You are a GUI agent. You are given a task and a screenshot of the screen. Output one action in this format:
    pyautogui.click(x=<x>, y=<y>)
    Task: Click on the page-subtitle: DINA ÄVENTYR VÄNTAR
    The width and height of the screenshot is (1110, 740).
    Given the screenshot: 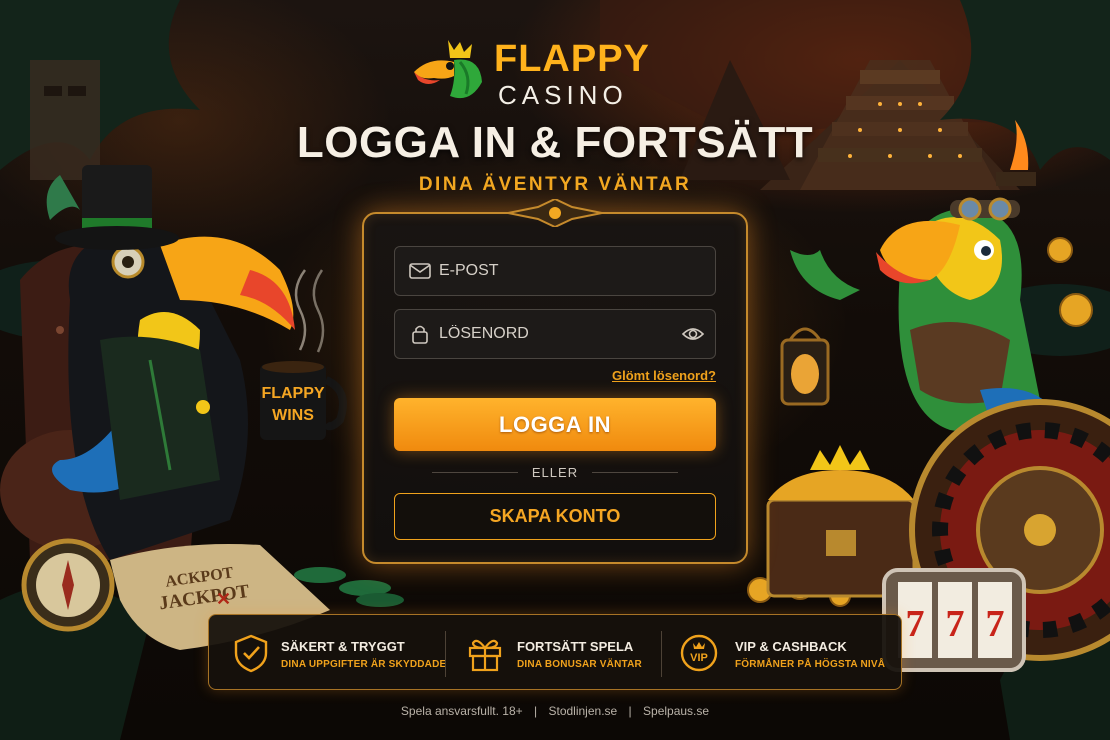 What is the action you would take?
    pyautogui.click(x=555, y=184)
    